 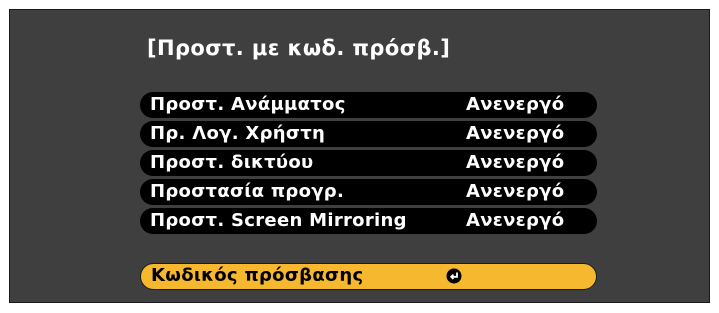 I want to click on menu-item-label: Προστ. Screen Mirroring, so click(x=278, y=220).